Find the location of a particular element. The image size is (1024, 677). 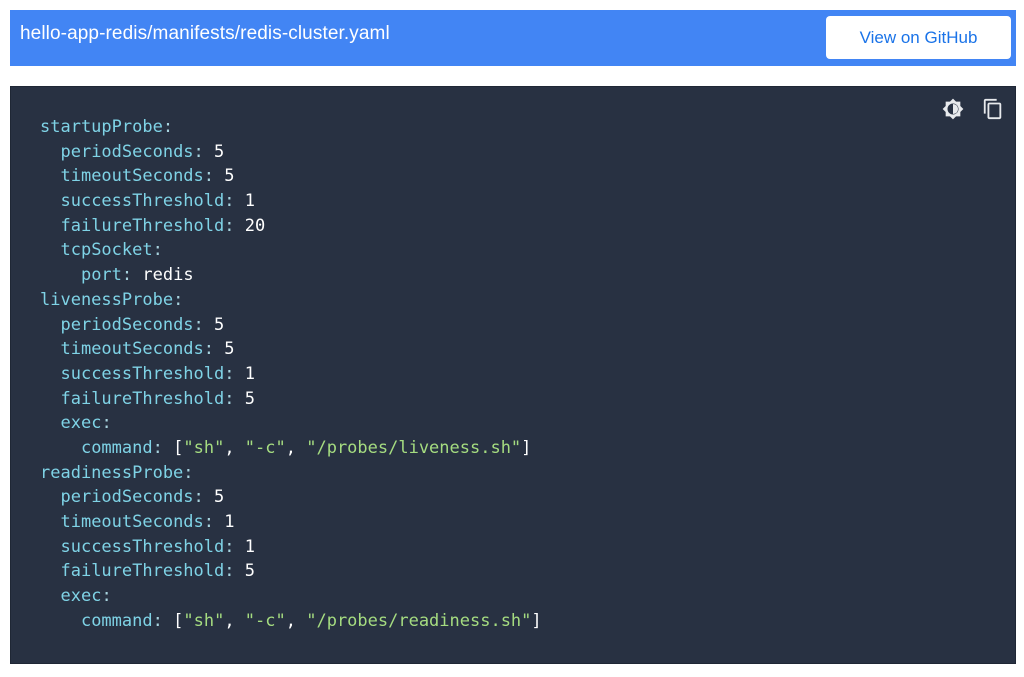

code-line: startupProbe: is located at coordinates (291, 127).